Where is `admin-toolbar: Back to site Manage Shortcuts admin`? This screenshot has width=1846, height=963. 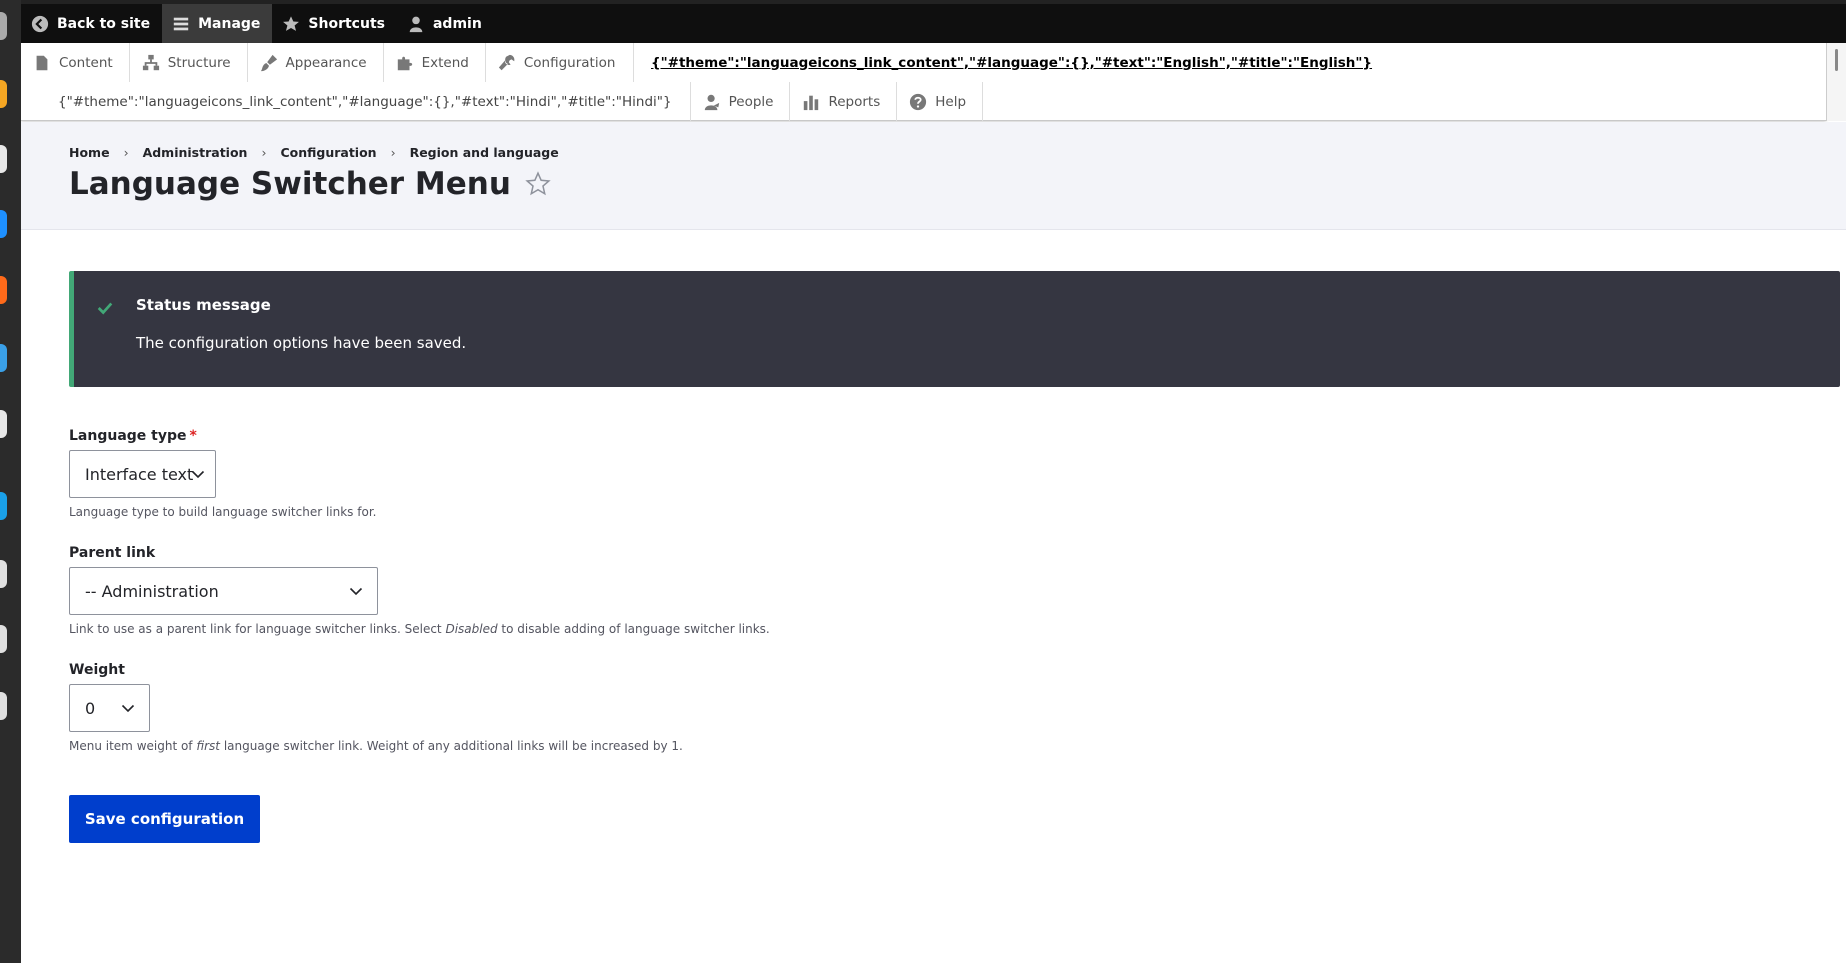
admin-toolbar: Back to site Manage Shortcuts admin is located at coordinates (933, 21).